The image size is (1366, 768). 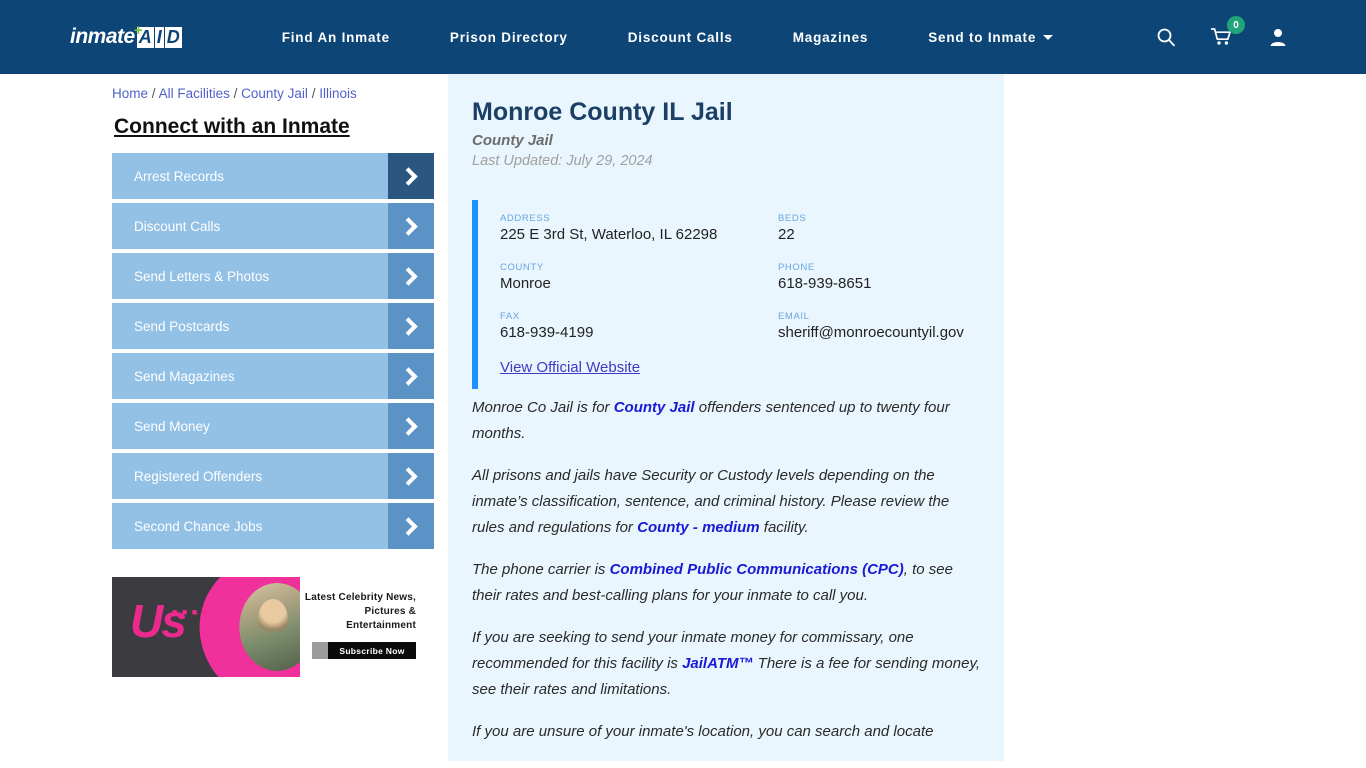 What do you see at coordinates (792, 218) in the screenshot?
I see `info-label: BEDS` at bounding box center [792, 218].